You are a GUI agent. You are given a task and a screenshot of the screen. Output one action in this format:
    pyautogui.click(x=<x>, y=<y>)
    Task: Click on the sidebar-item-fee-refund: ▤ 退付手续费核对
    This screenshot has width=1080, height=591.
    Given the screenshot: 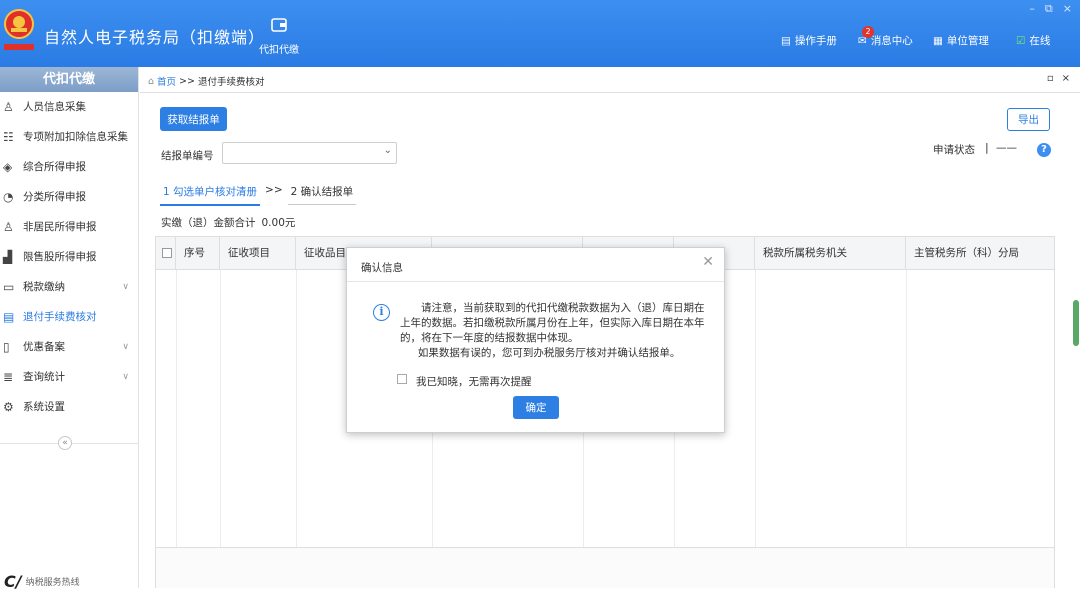 What is the action you would take?
    pyautogui.click(x=69, y=317)
    